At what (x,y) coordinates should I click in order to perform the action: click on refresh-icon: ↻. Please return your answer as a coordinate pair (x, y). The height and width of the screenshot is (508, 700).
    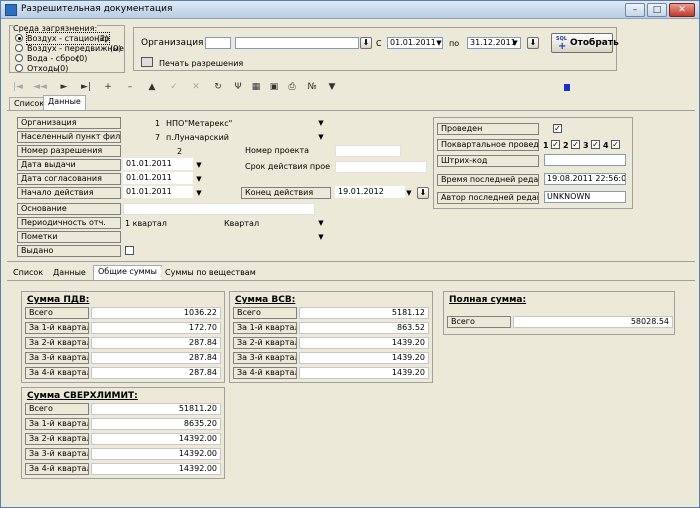
    Looking at the image, I should click on (218, 87).